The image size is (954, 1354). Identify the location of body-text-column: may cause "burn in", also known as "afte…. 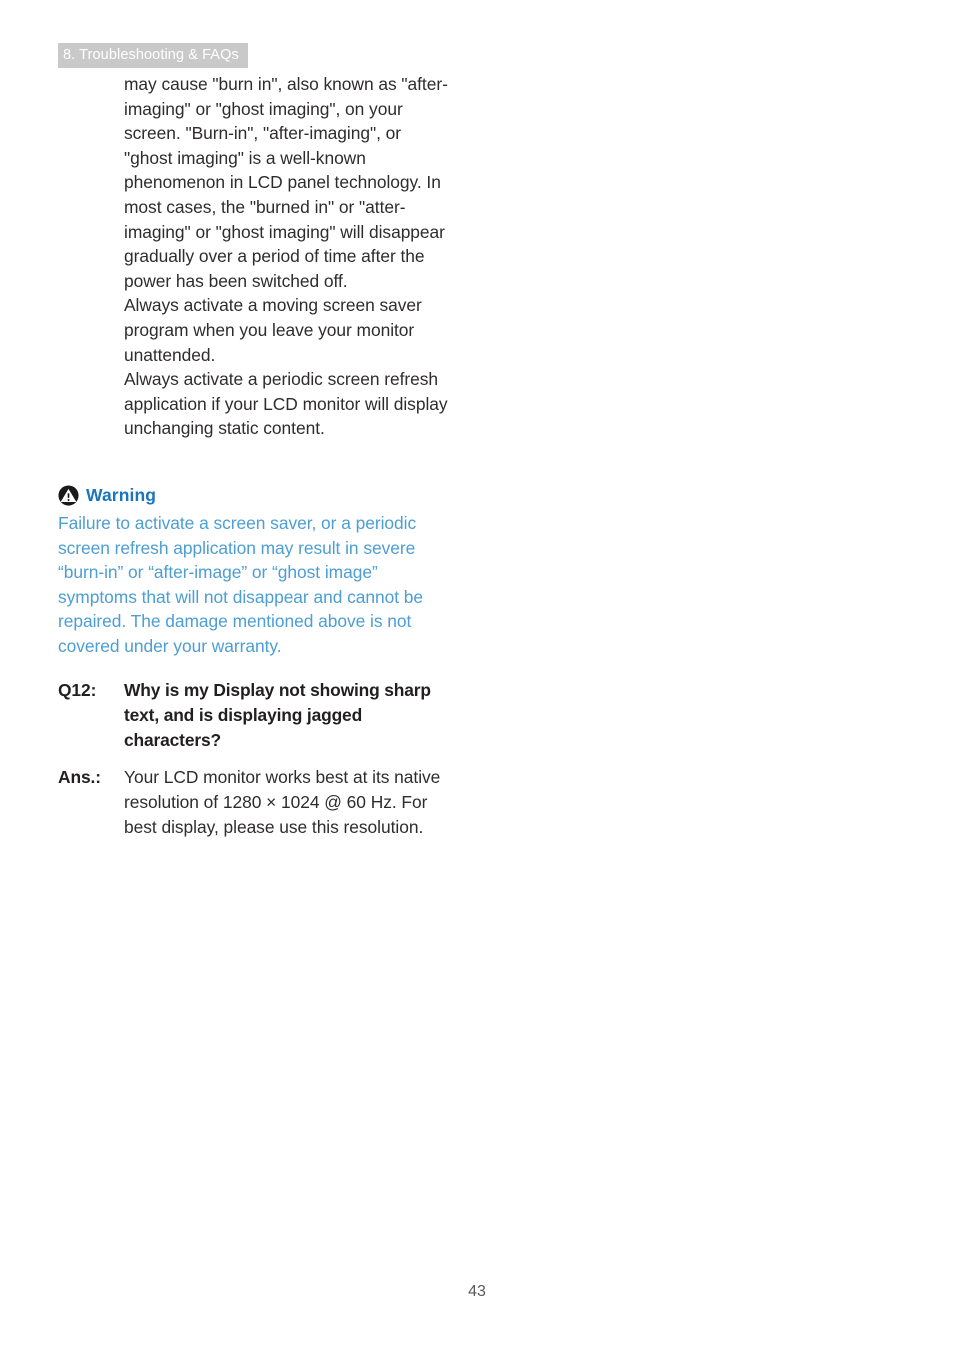
(289, 256).